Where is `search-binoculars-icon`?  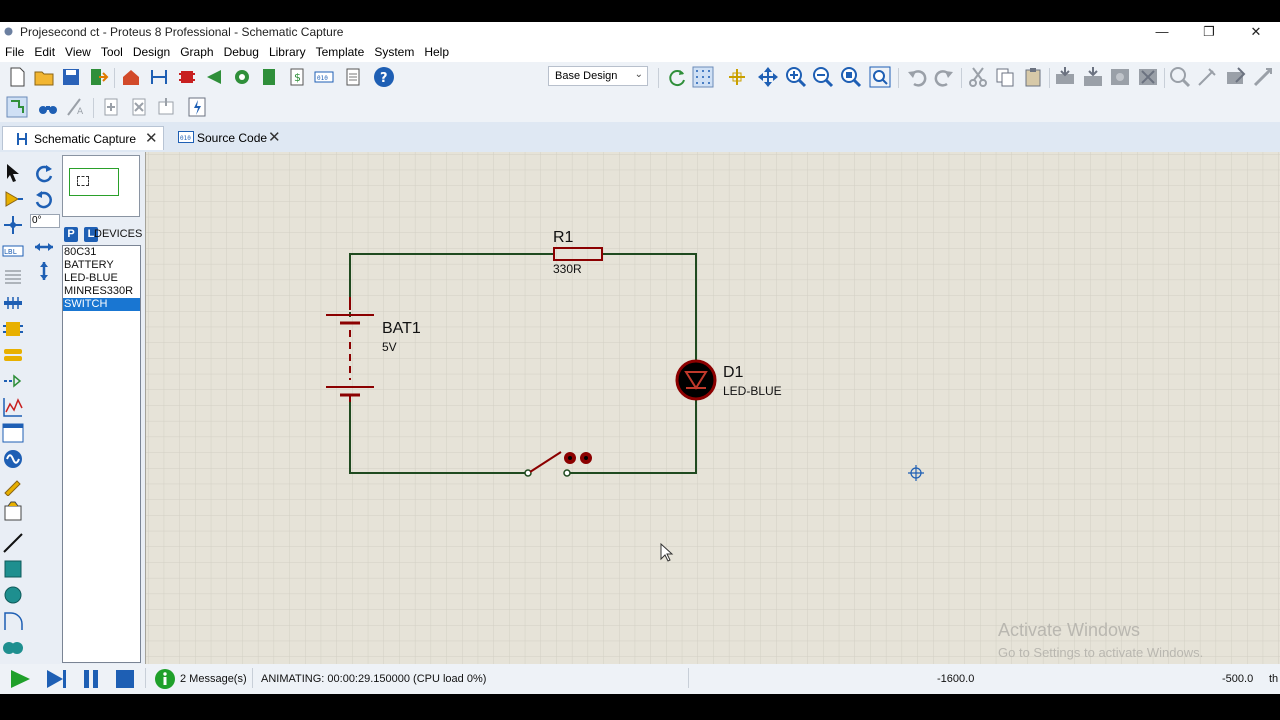
search-binoculars-icon is located at coordinates (48, 107).